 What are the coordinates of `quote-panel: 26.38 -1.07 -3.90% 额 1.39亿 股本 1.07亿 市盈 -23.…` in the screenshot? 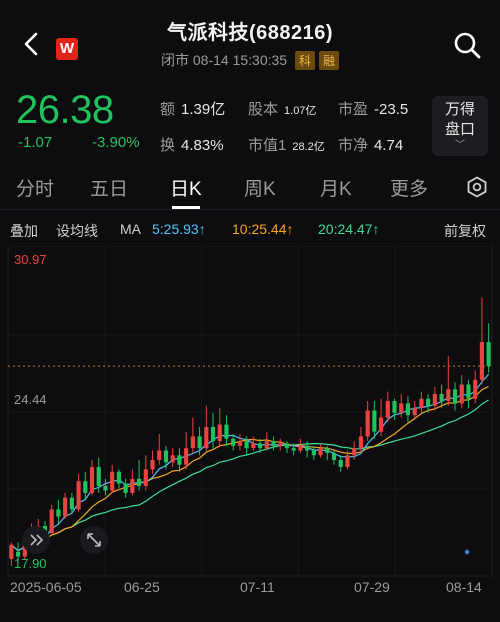 It's located at (250, 121).